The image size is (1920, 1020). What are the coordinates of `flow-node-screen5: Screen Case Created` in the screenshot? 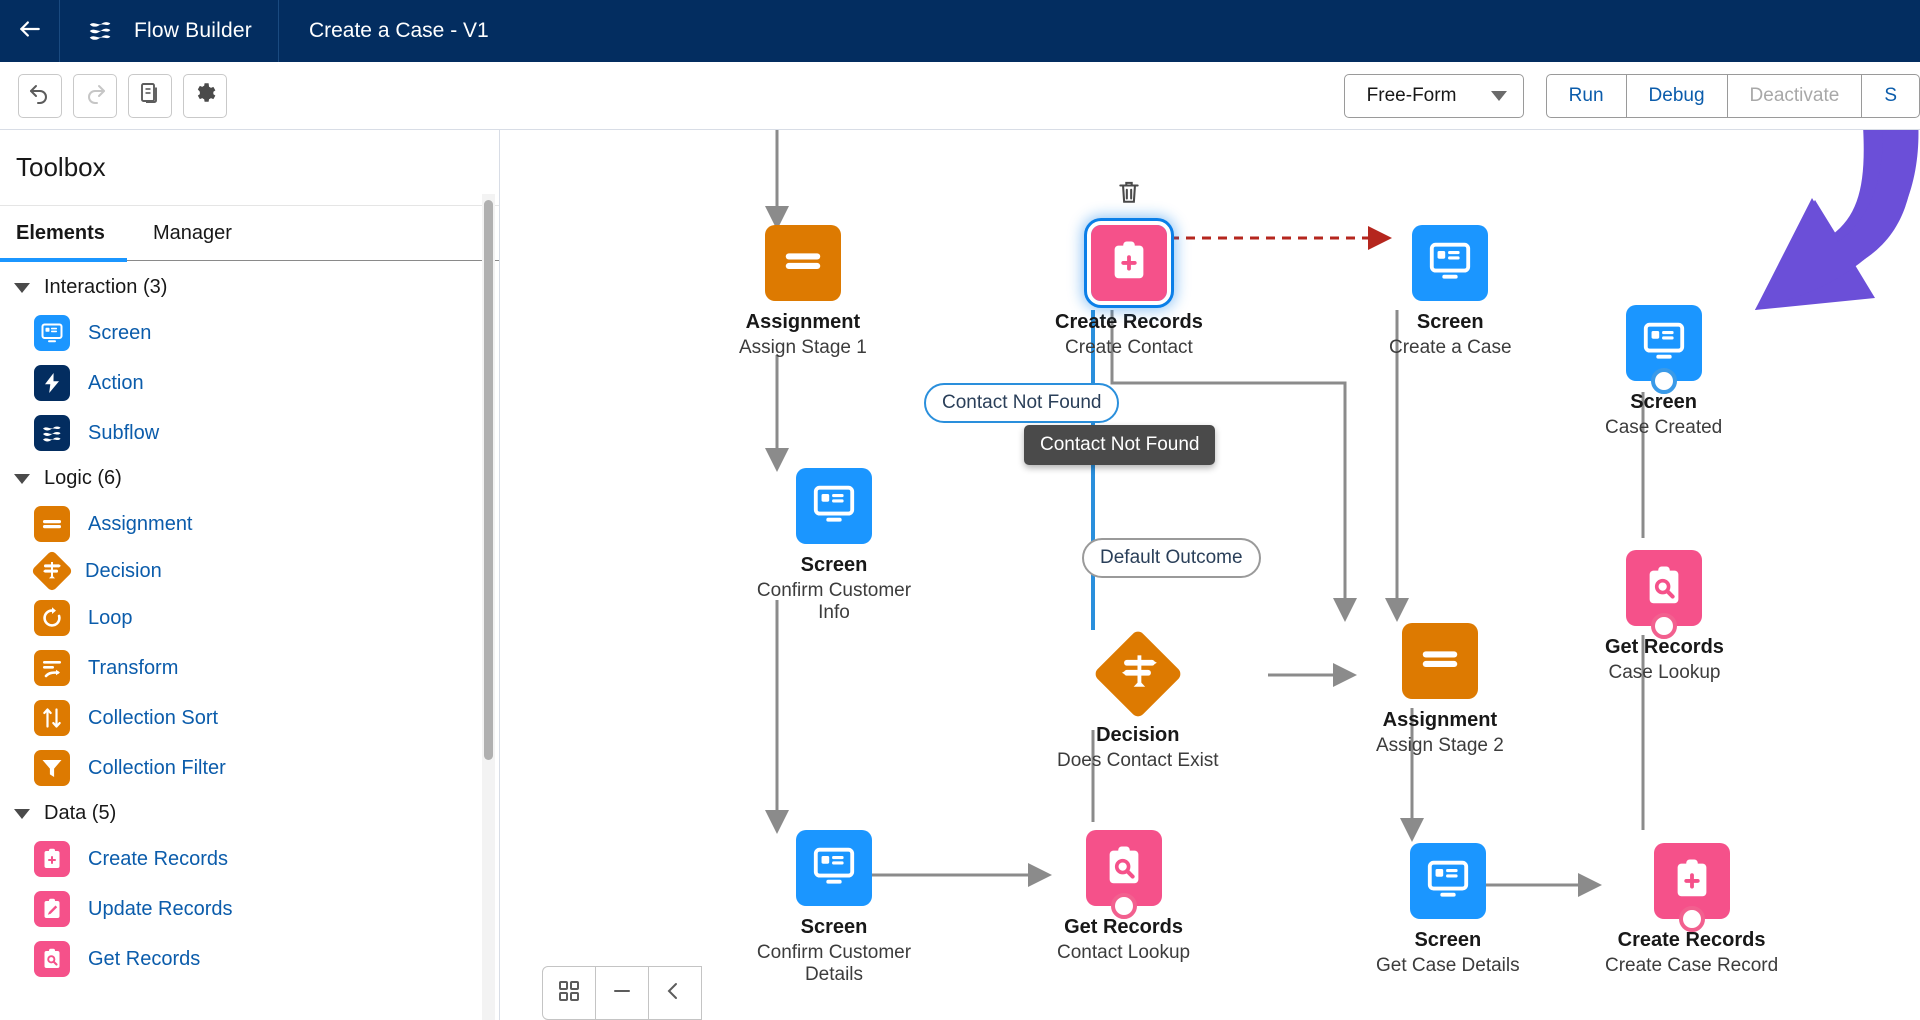 It's located at (1663, 372).